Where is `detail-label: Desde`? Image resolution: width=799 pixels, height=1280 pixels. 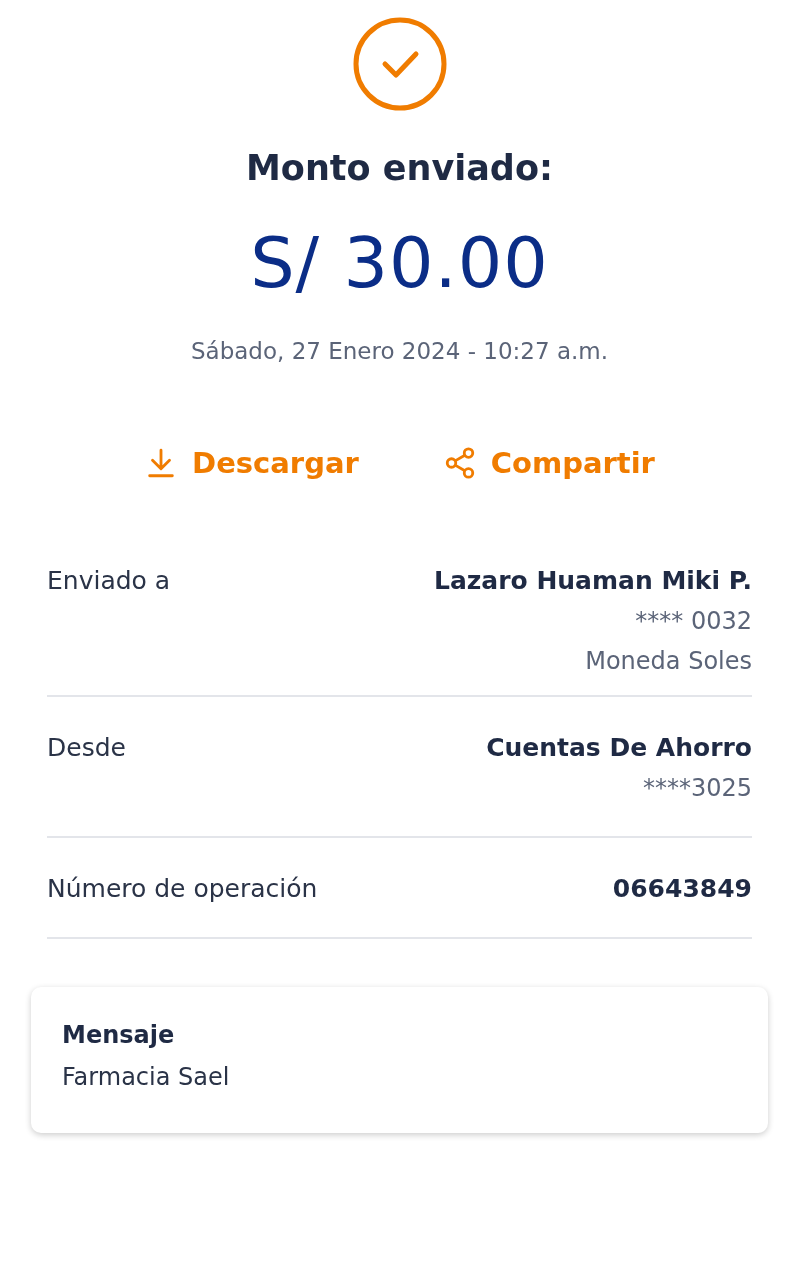
detail-label: Desde is located at coordinates (86, 748).